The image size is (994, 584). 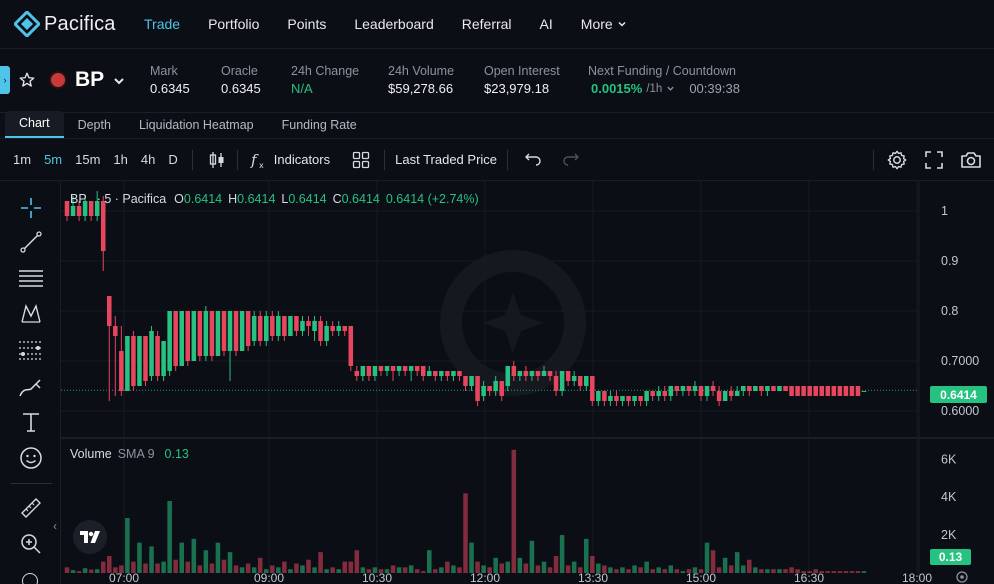 What do you see at coordinates (31, 458) in the screenshot?
I see `emoji-tool` at bounding box center [31, 458].